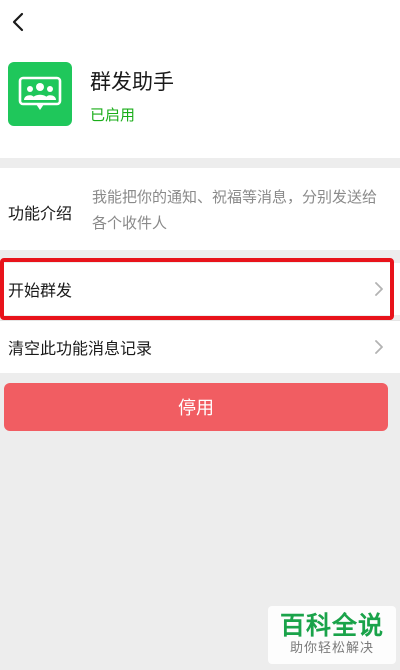 This screenshot has width=400, height=670. I want to click on intro-text: 我能把你的通知、祝福等消息，分别发送给各个收件人, so click(235, 210).